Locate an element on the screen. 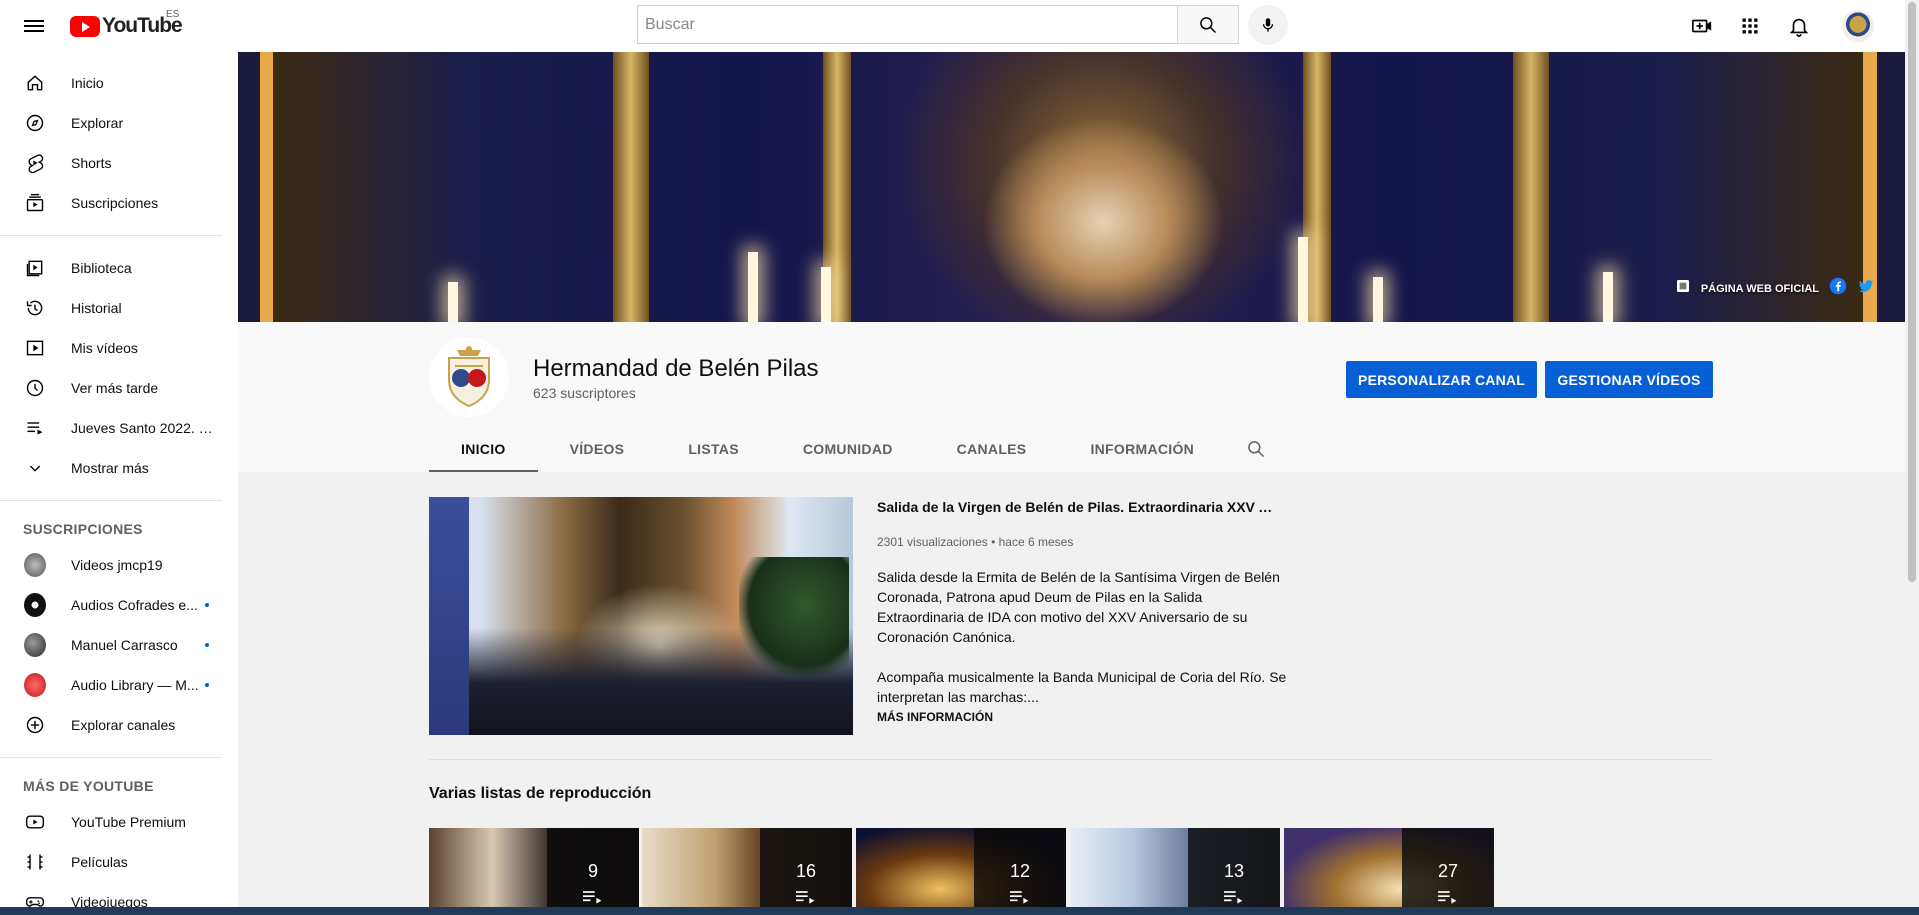  playlist-video-count: 16 is located at coordinates (806, 871).